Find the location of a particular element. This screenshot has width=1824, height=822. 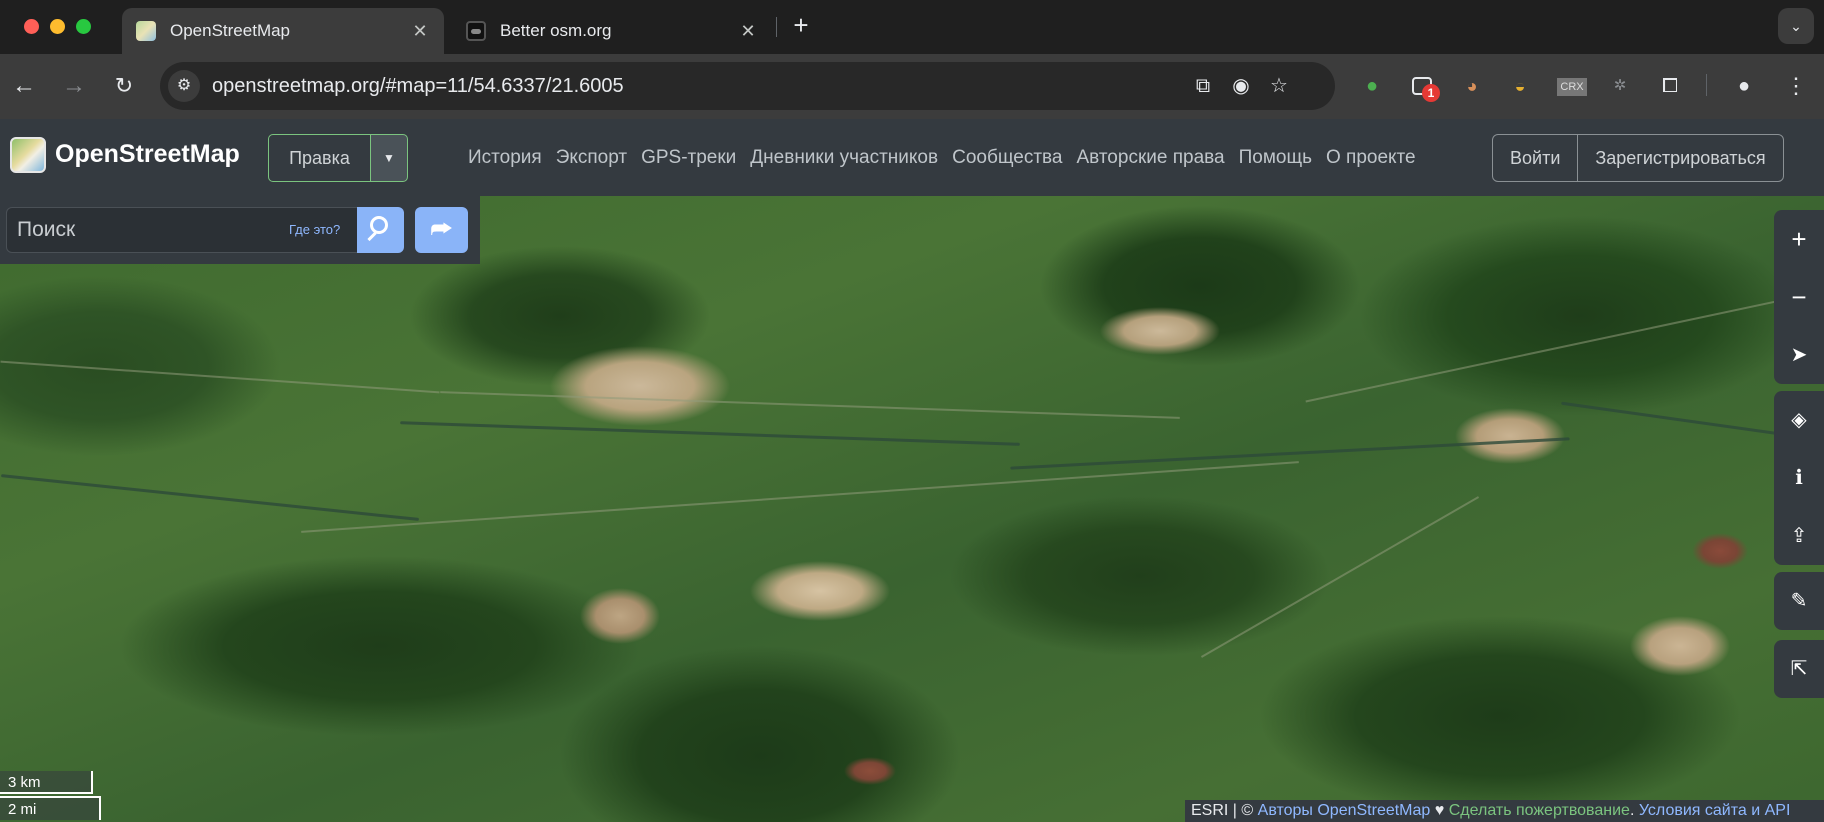

search-icon is located at coordinates (379, 225).